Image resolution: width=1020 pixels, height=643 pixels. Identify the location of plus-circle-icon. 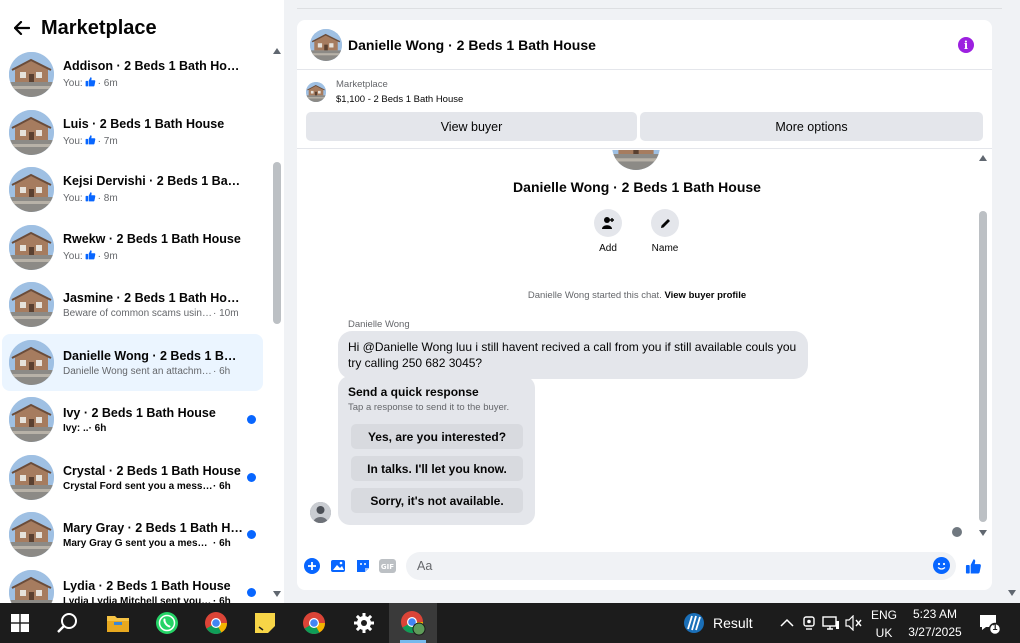
(311, 565).